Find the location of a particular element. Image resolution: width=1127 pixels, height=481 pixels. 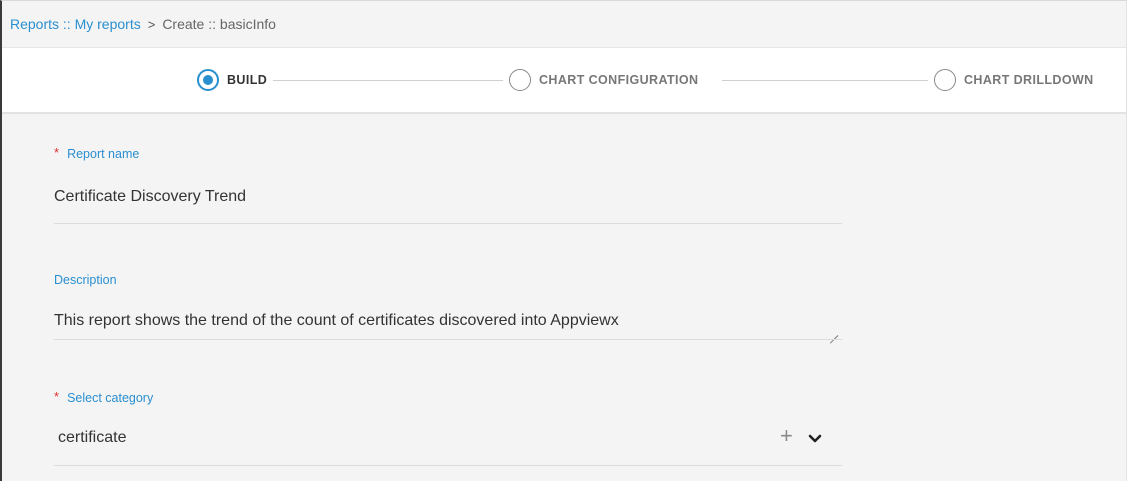

category-label: * Select category is located at coordinates (448, 397).